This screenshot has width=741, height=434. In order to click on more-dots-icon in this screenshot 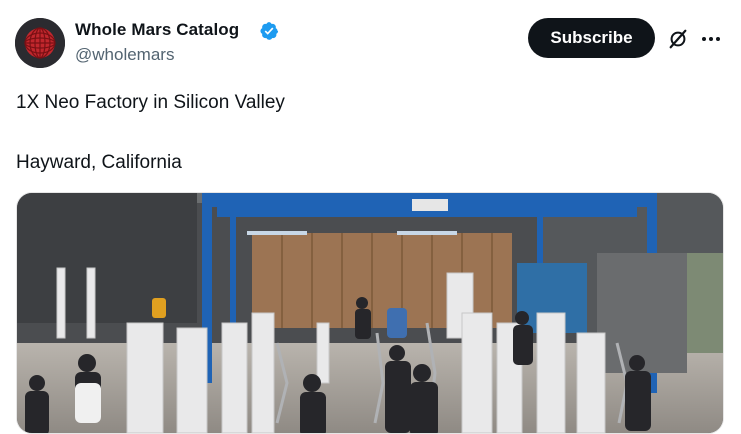, I will do `click(711, 39)`.